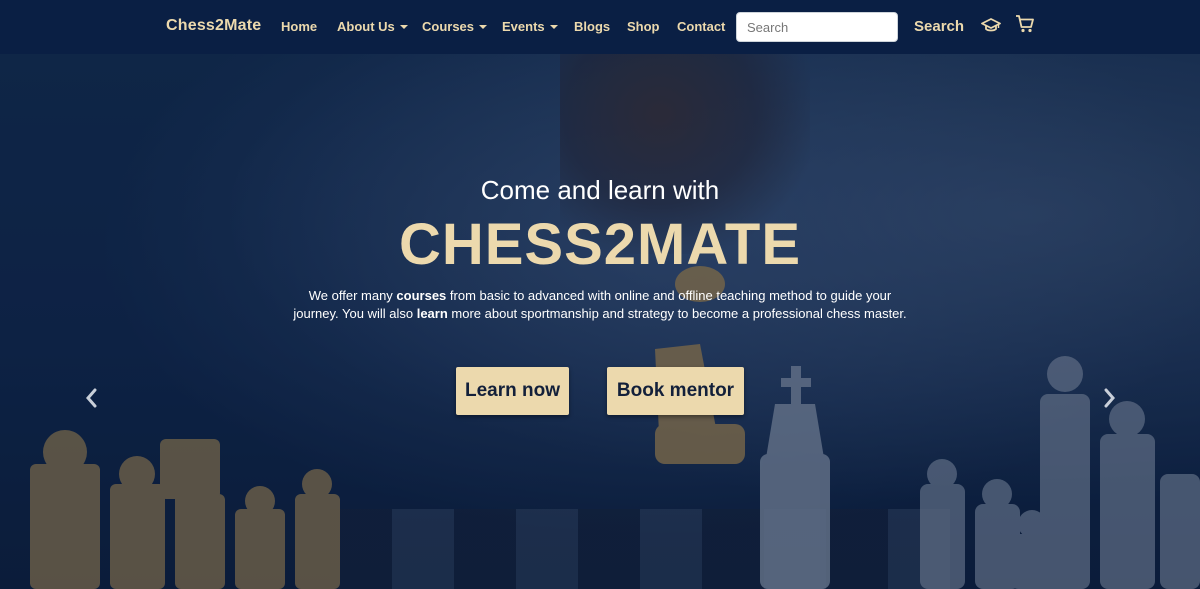 This screenshot has height=589, width=1200. I want to click on nav-blogs: Blogs, so click(592, 26).